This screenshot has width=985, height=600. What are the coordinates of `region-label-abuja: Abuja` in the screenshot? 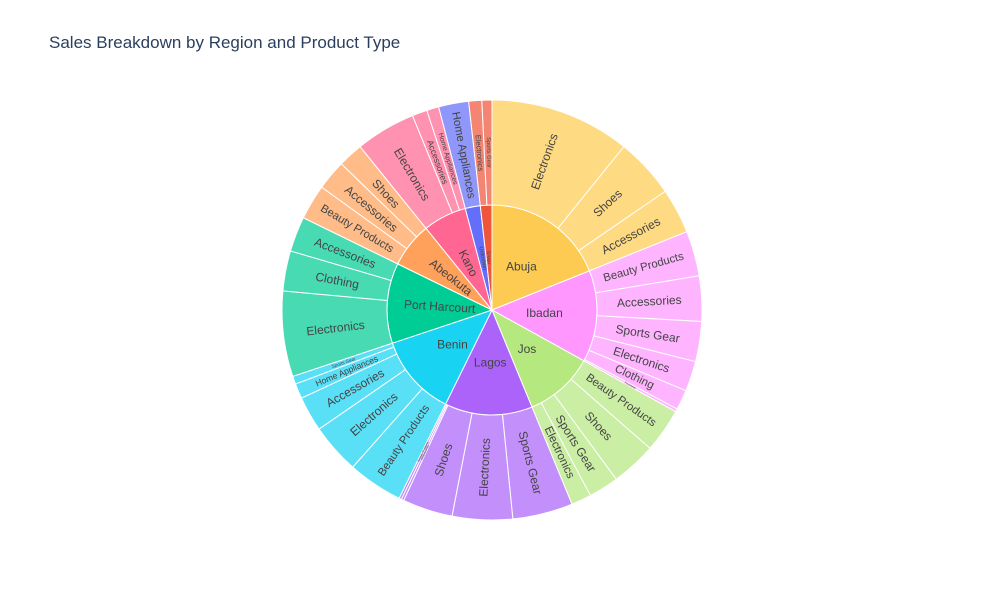 It's located at (521, 267).